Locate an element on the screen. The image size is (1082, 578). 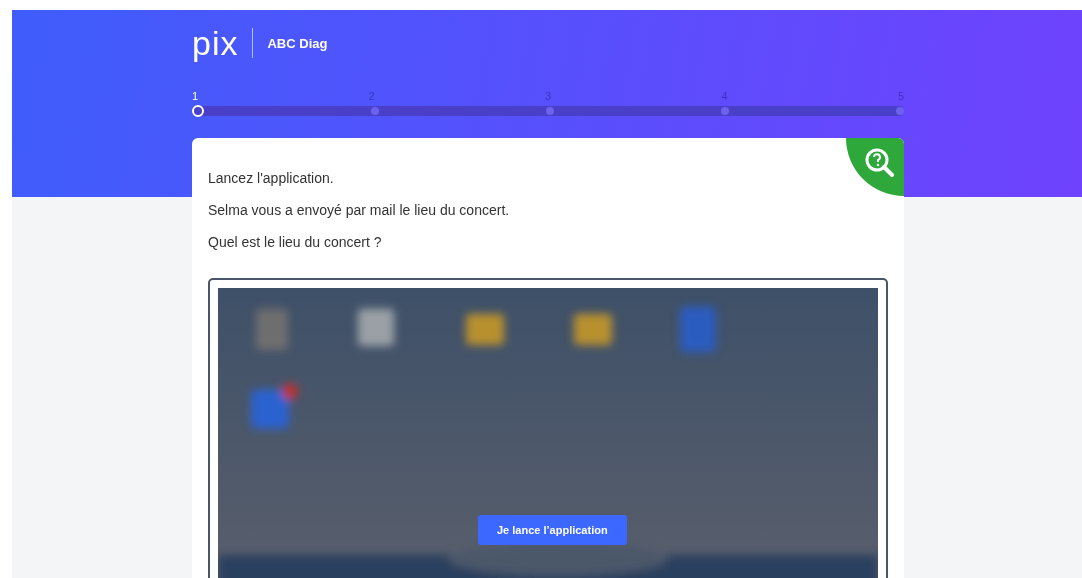
instruction-text: Quel est le lieu du concert ? is located at coordinates (295, 242).